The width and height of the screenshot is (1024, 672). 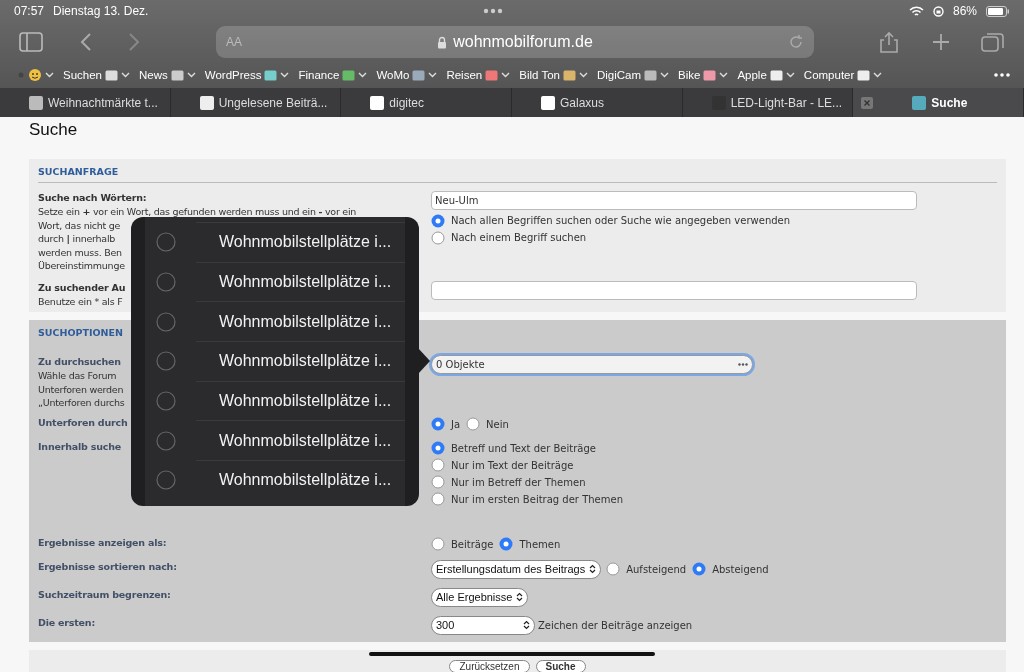 I want to click on browser-tab: Suche, so click(x=938, y=102).